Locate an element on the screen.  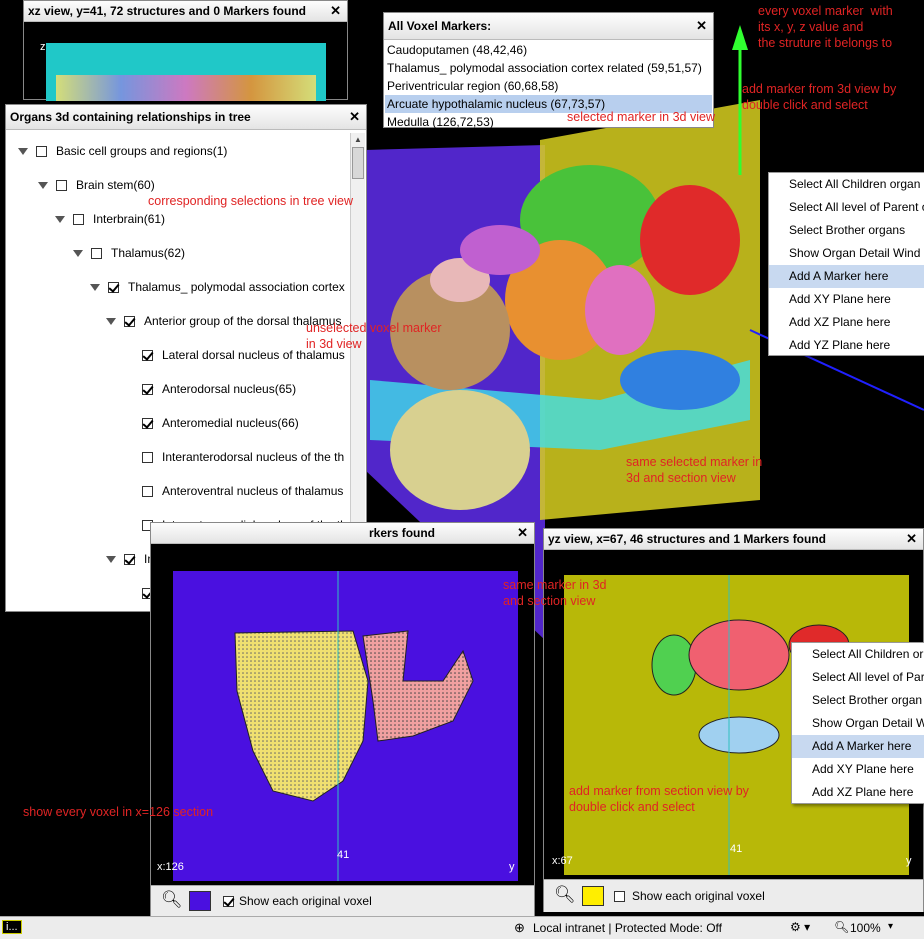
tree-item: Interanterodorsal nucleus of the th is located at coordinates (234, 457).